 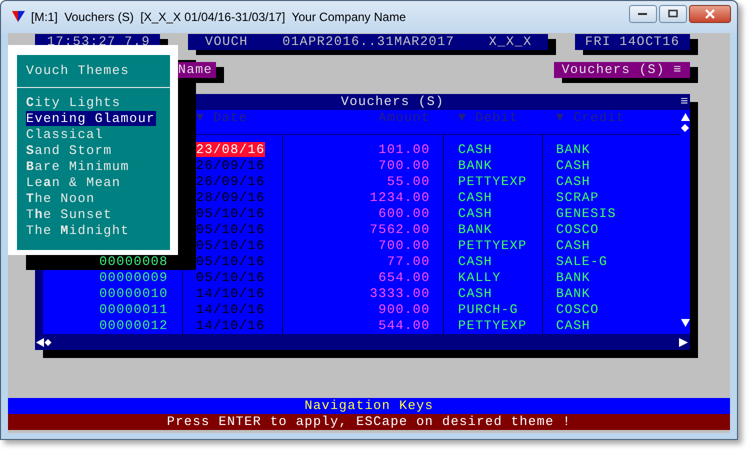 I want to click on hint-text: Navigation Keys, so click(x=369, y=405).